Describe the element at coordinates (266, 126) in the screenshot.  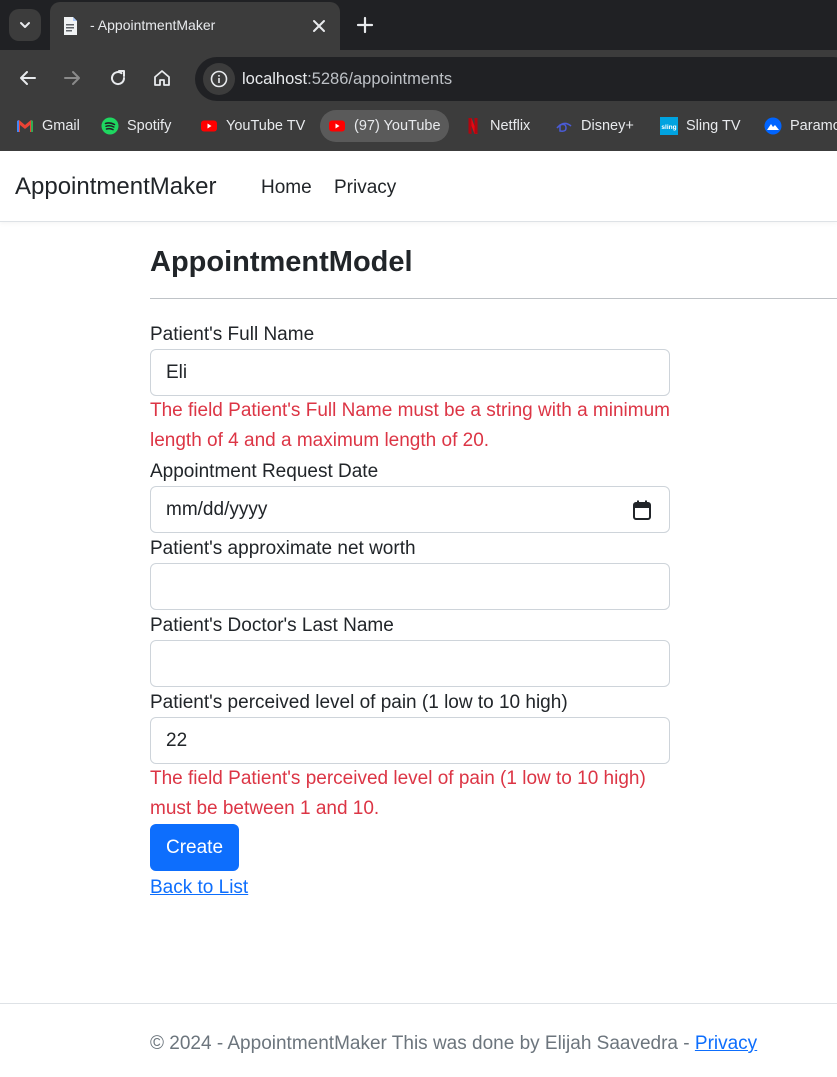
I see `bookmark-label: YouTube TV` at that location.